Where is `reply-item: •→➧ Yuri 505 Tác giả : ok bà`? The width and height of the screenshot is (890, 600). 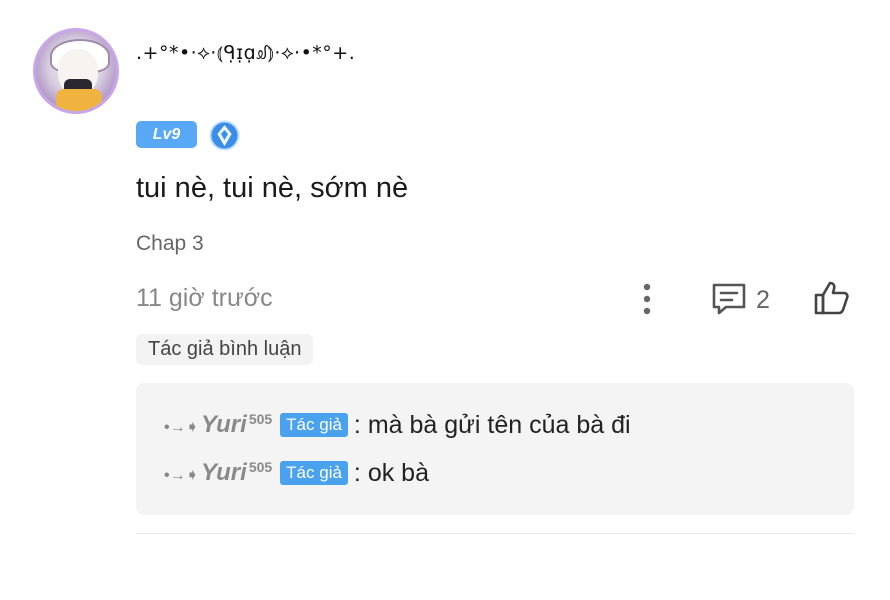
reply-item: •→➧ Yuri 505 Tác giả : ok bà is located at coordinates (296, 473).